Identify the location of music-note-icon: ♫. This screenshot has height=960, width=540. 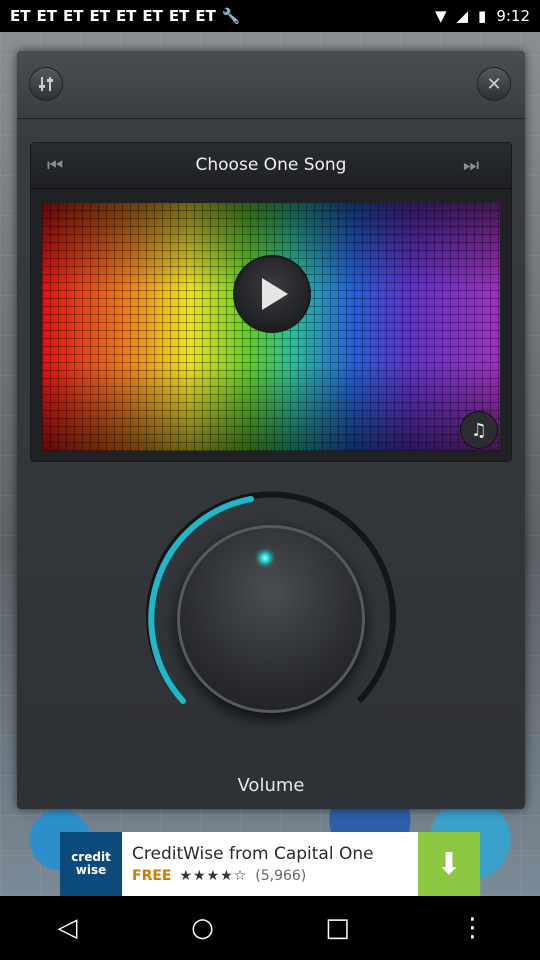
(479, 430).